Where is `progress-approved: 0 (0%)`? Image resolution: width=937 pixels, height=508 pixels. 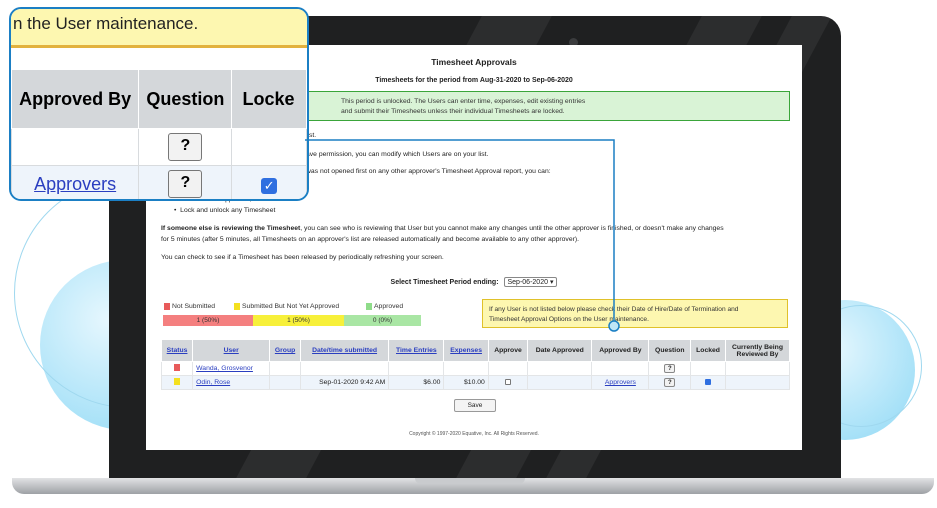
progress-approved: 0 (0%) is located at coordinates (382, 320).